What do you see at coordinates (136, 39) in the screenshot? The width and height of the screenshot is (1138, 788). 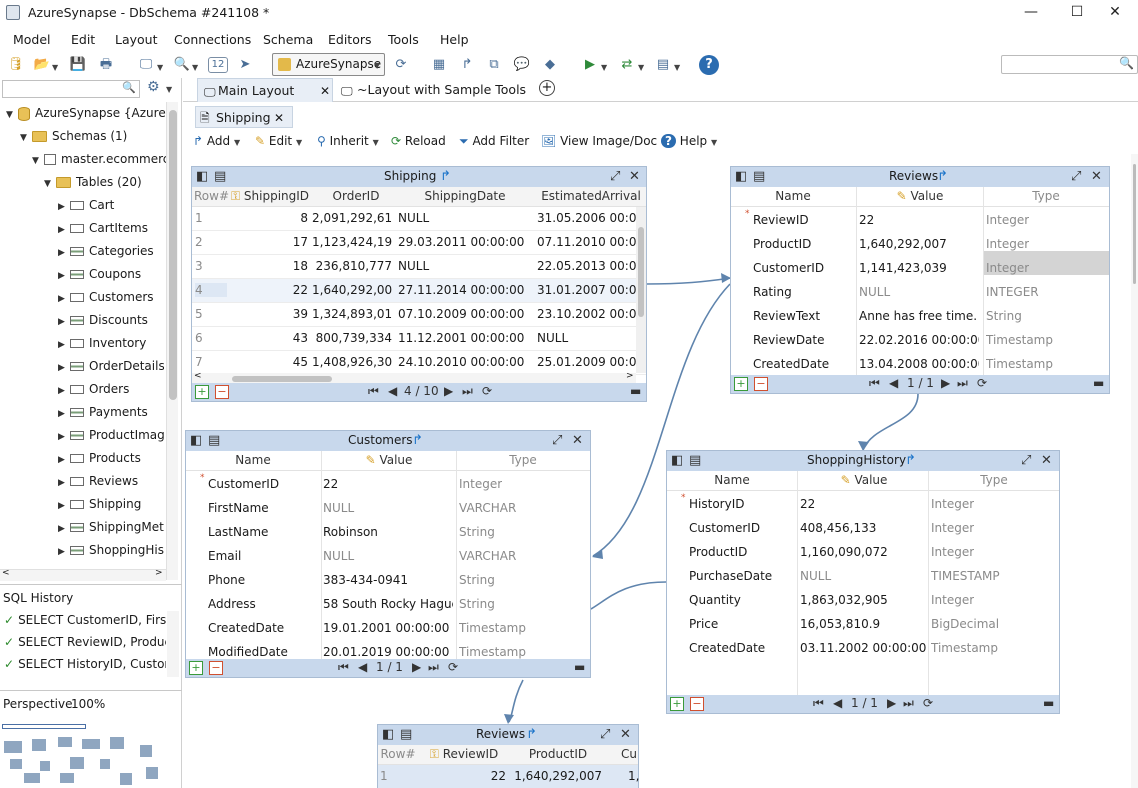 I see `menu-layout: Layout` at bounding box center [136, 39].